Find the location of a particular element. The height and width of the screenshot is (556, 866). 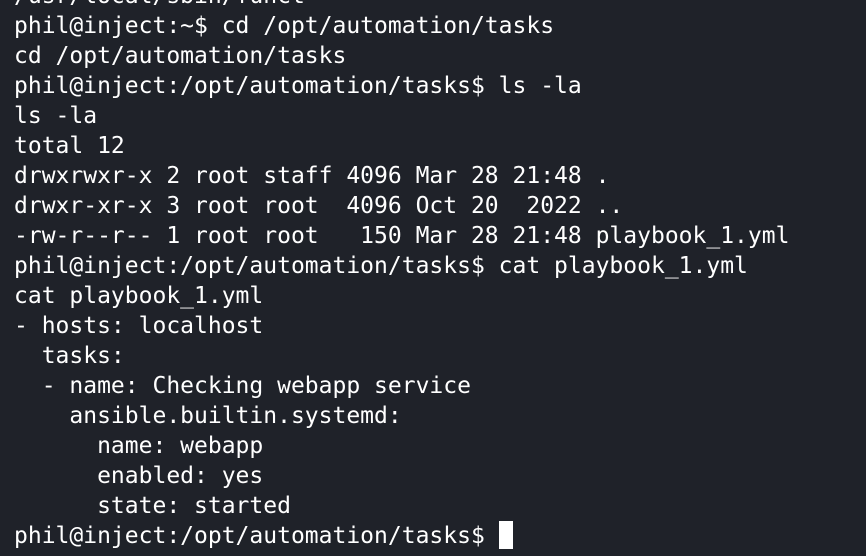

terminal-line: enabled: yes is located at coordinates (139, 476).